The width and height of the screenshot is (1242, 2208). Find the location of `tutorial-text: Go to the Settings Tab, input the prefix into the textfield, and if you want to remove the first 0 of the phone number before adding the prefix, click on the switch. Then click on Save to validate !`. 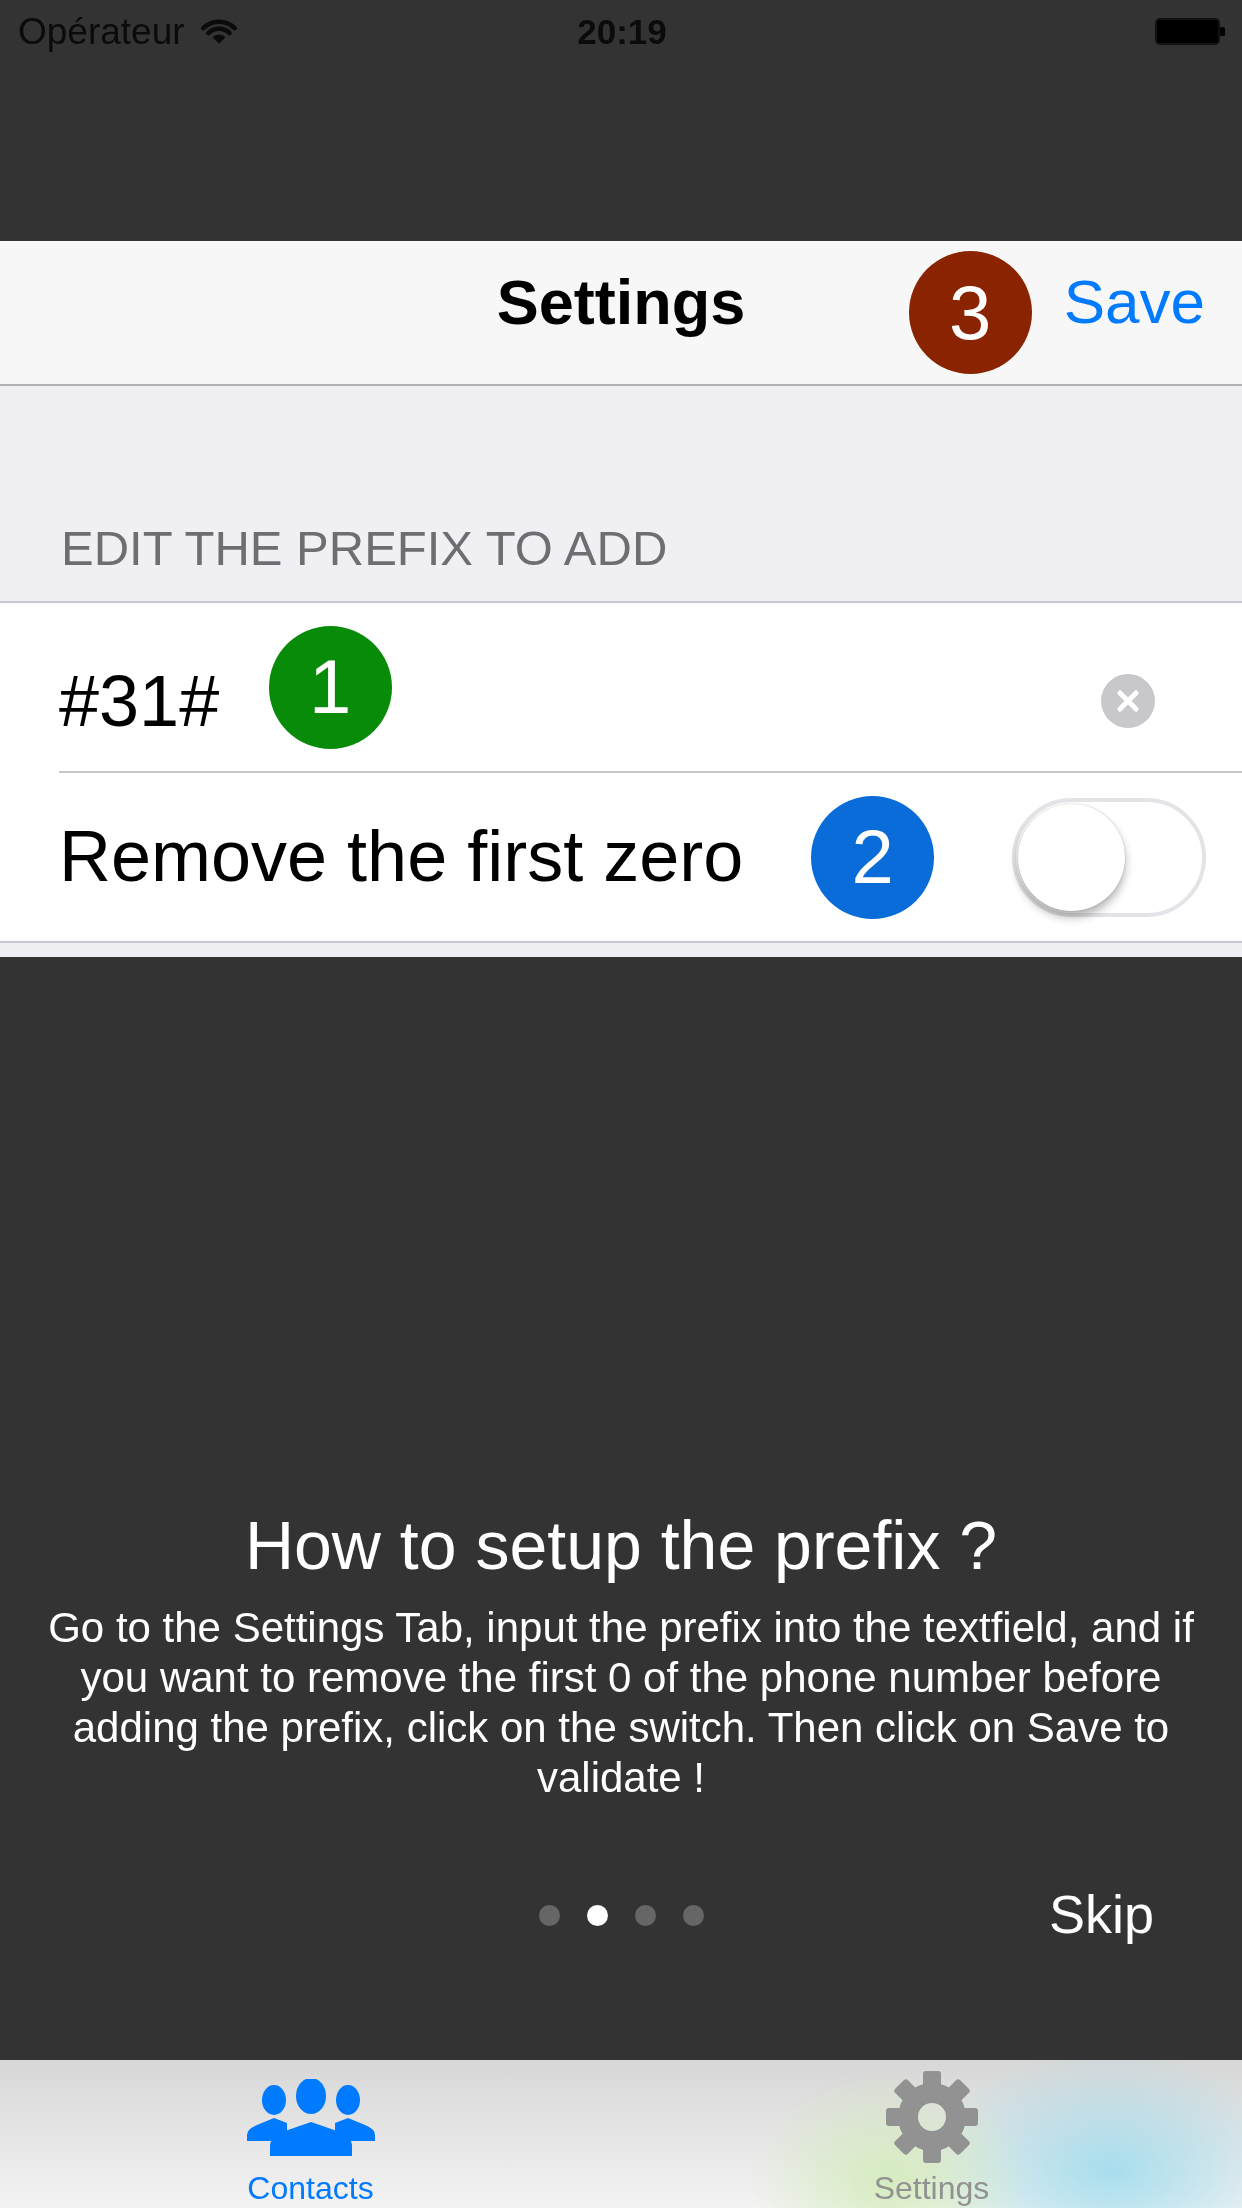

tutorial-text: Go to the Settings Tab, input the prefix into the textfield, and if you want to remove the first 0 of the phone number before adding the prefix, click on the switch. Then click on Save to validate ! is located at coordinates (621, 1703).